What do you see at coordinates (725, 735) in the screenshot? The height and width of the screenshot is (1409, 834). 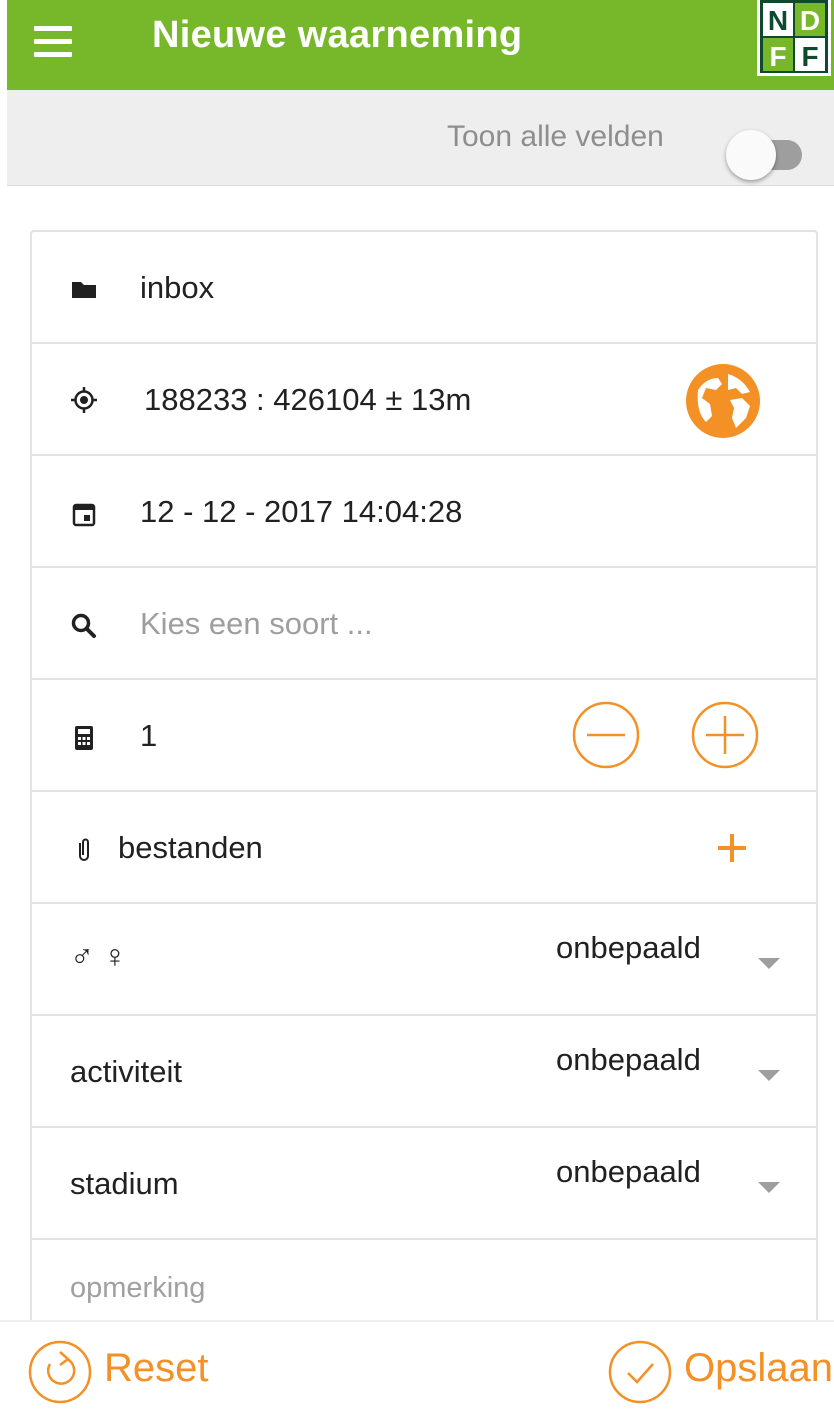 I see `increment-button` at bounding box center [725, 735].